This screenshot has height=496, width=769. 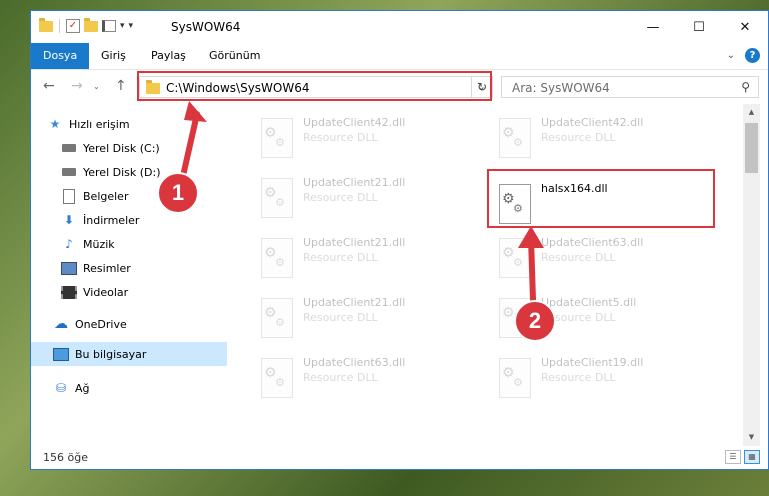 I want to click on star-icon: ★, so click(x=55, y=124).